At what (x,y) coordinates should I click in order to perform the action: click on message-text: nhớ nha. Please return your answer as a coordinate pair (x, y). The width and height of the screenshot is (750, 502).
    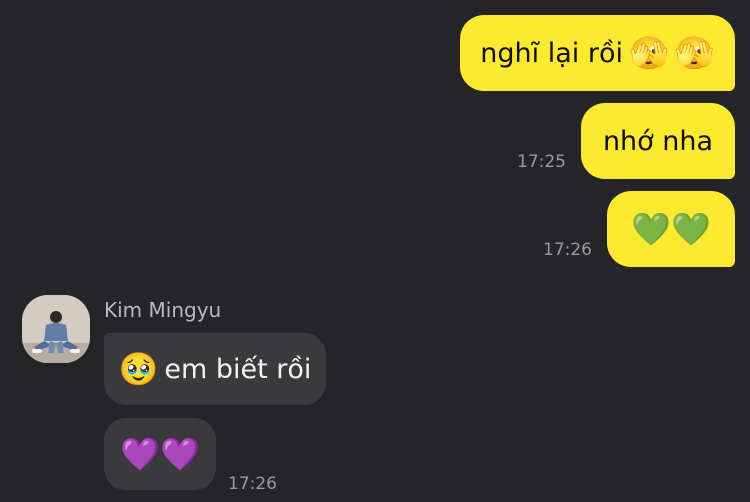
    Looking at the image, I should click on (658, 141).